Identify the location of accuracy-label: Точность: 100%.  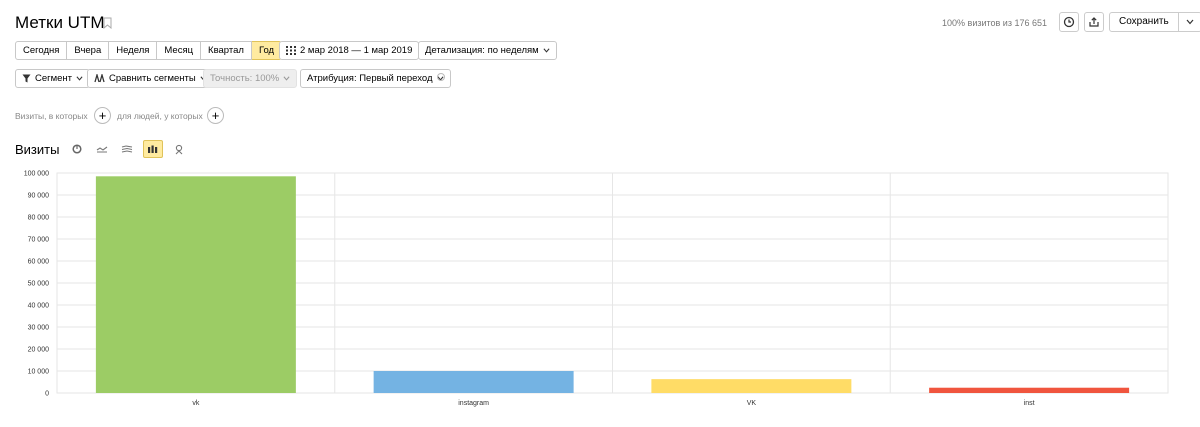
(245, 78).